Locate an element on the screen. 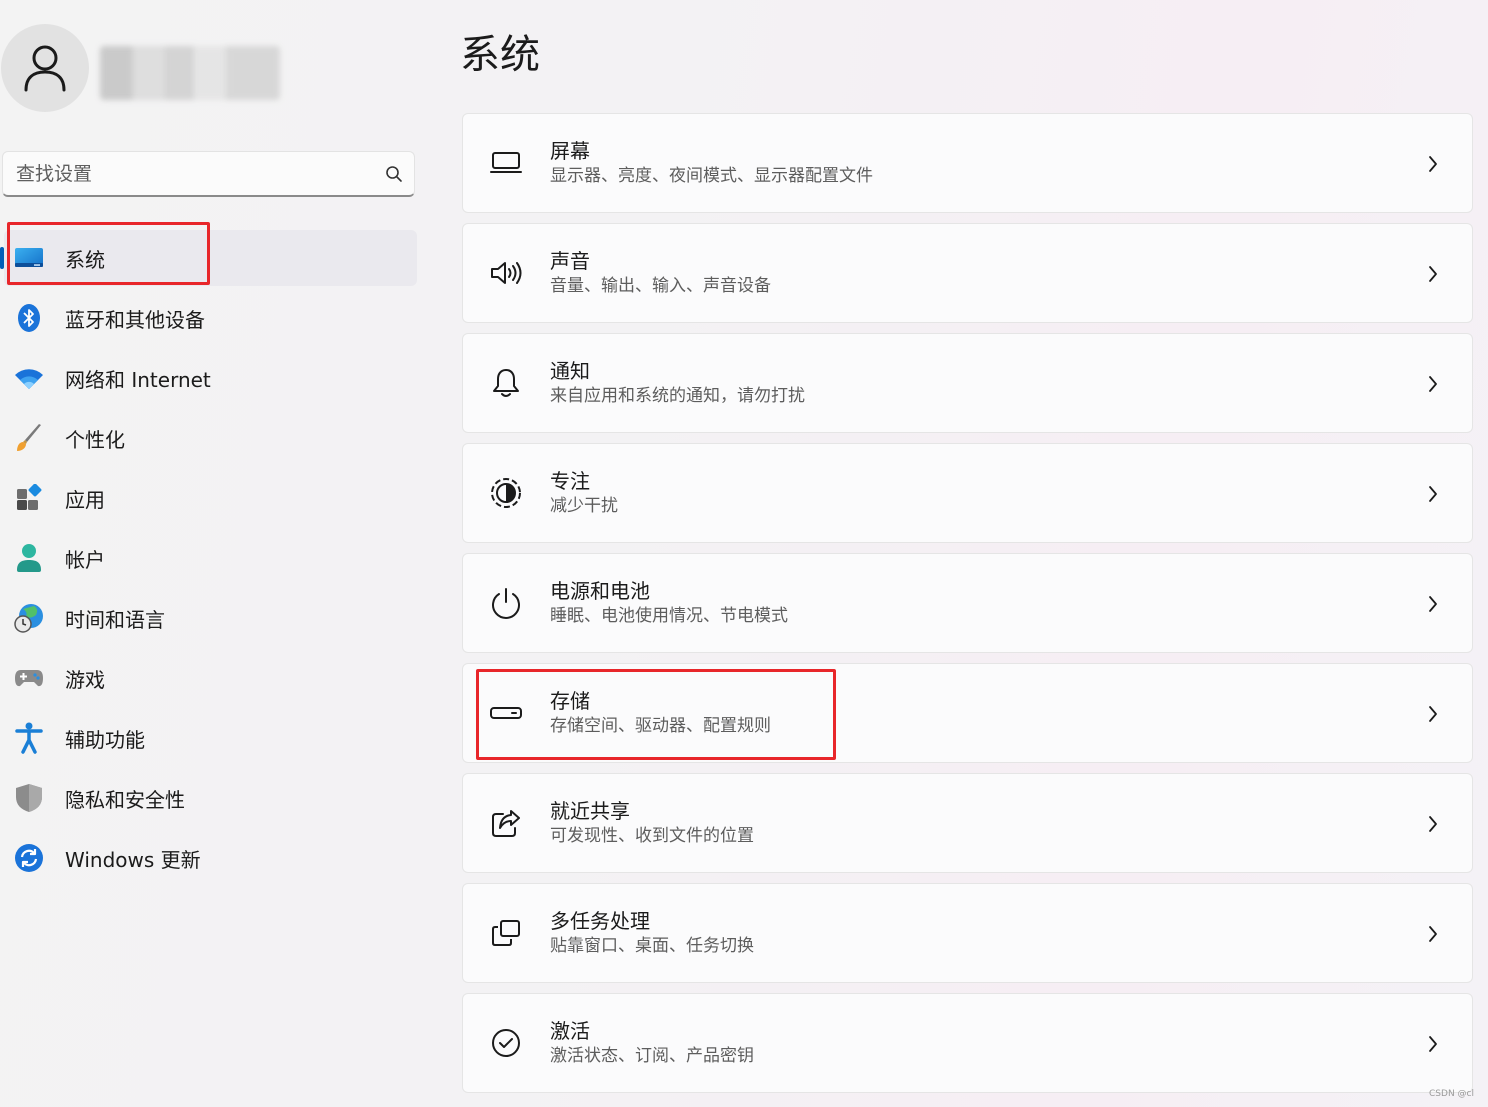  avatar is located at coordinates (45, 68).